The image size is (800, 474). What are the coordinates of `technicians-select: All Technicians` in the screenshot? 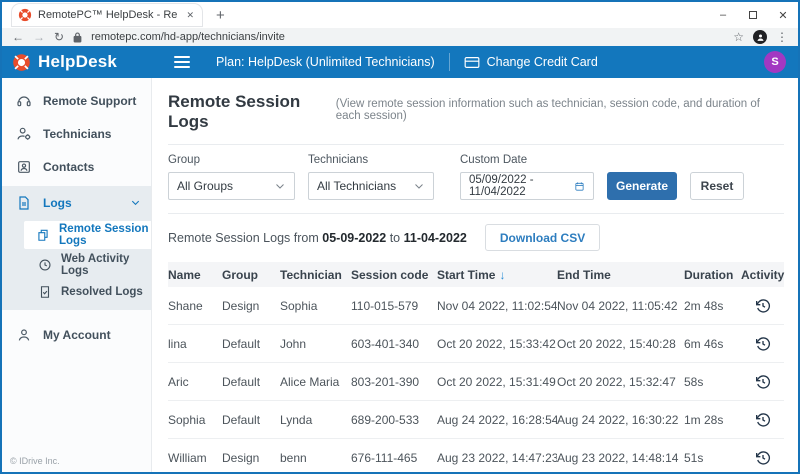 It's located at (371, 186).